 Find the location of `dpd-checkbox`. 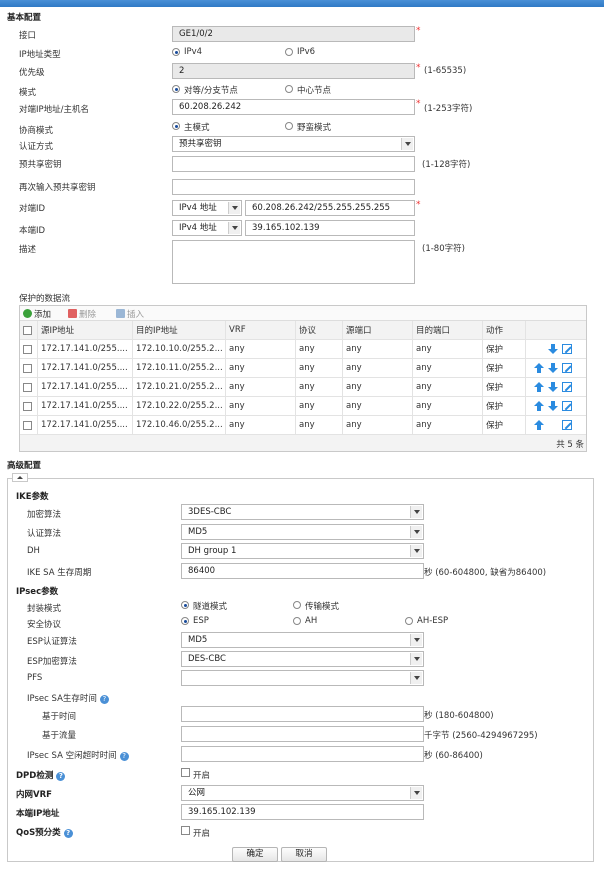

dpd-checkbox is located at coordinates (185, 772).